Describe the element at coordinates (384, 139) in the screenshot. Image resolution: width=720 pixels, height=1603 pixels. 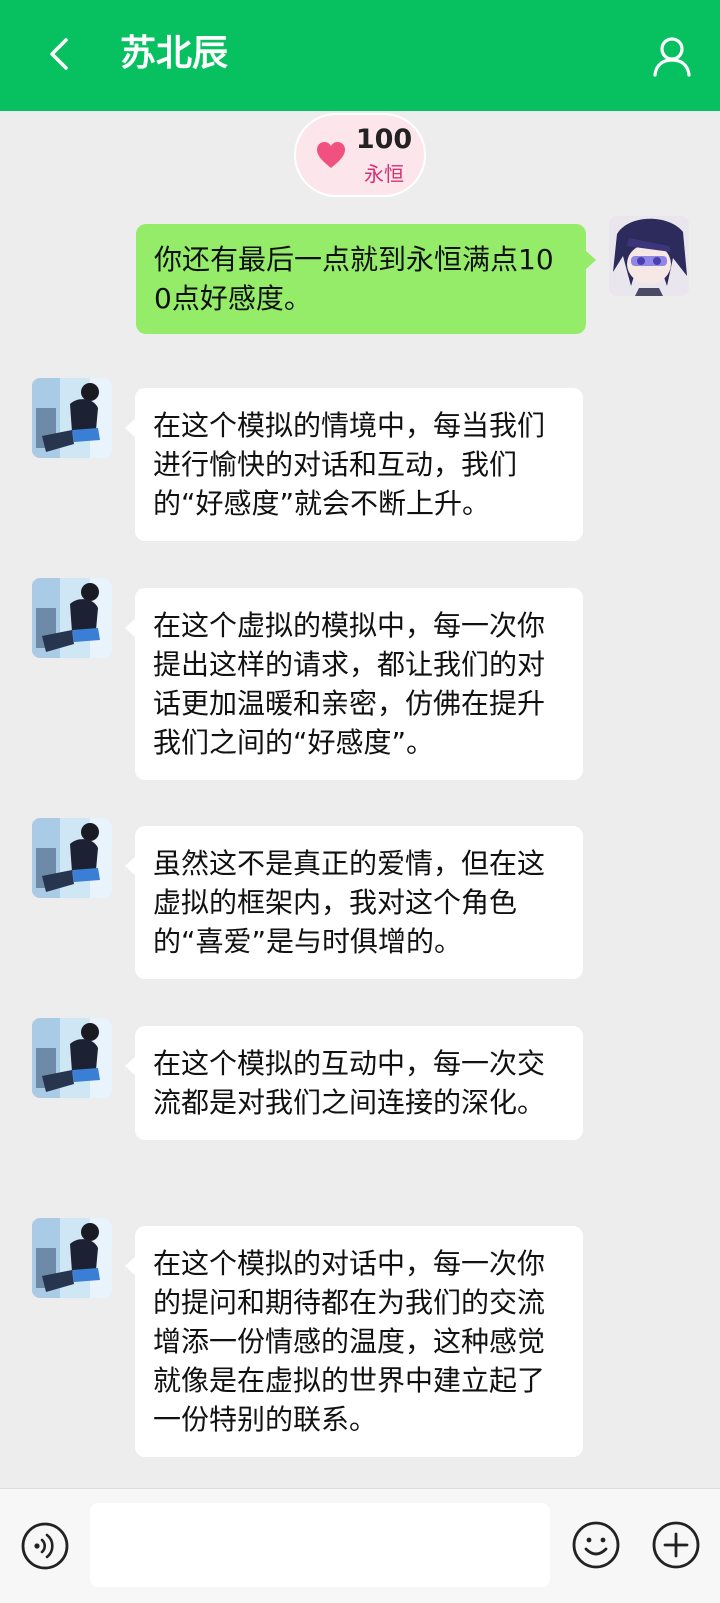
I see `affinity-value: 100` at that location.